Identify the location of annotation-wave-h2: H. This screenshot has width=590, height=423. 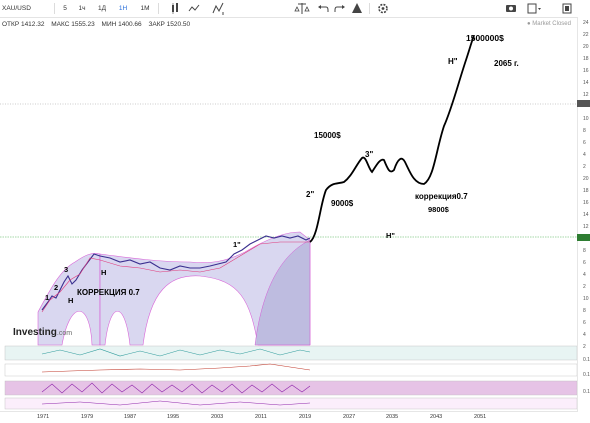
(104, 272).